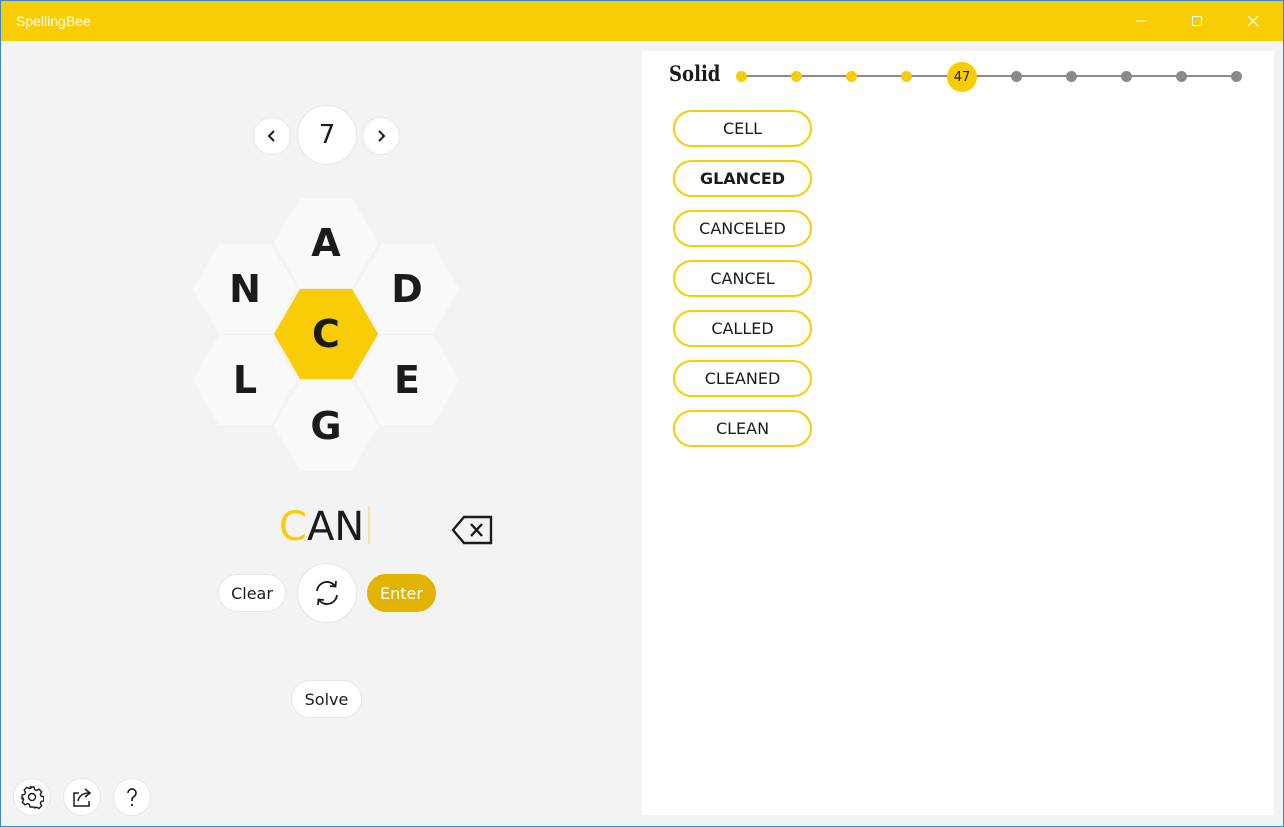 Image resolution: width=1284 pixels, height=827 pixels. Describe the element at coordinates (742, 328) in the screenshot. I see `found-word: CALLED` at that location.